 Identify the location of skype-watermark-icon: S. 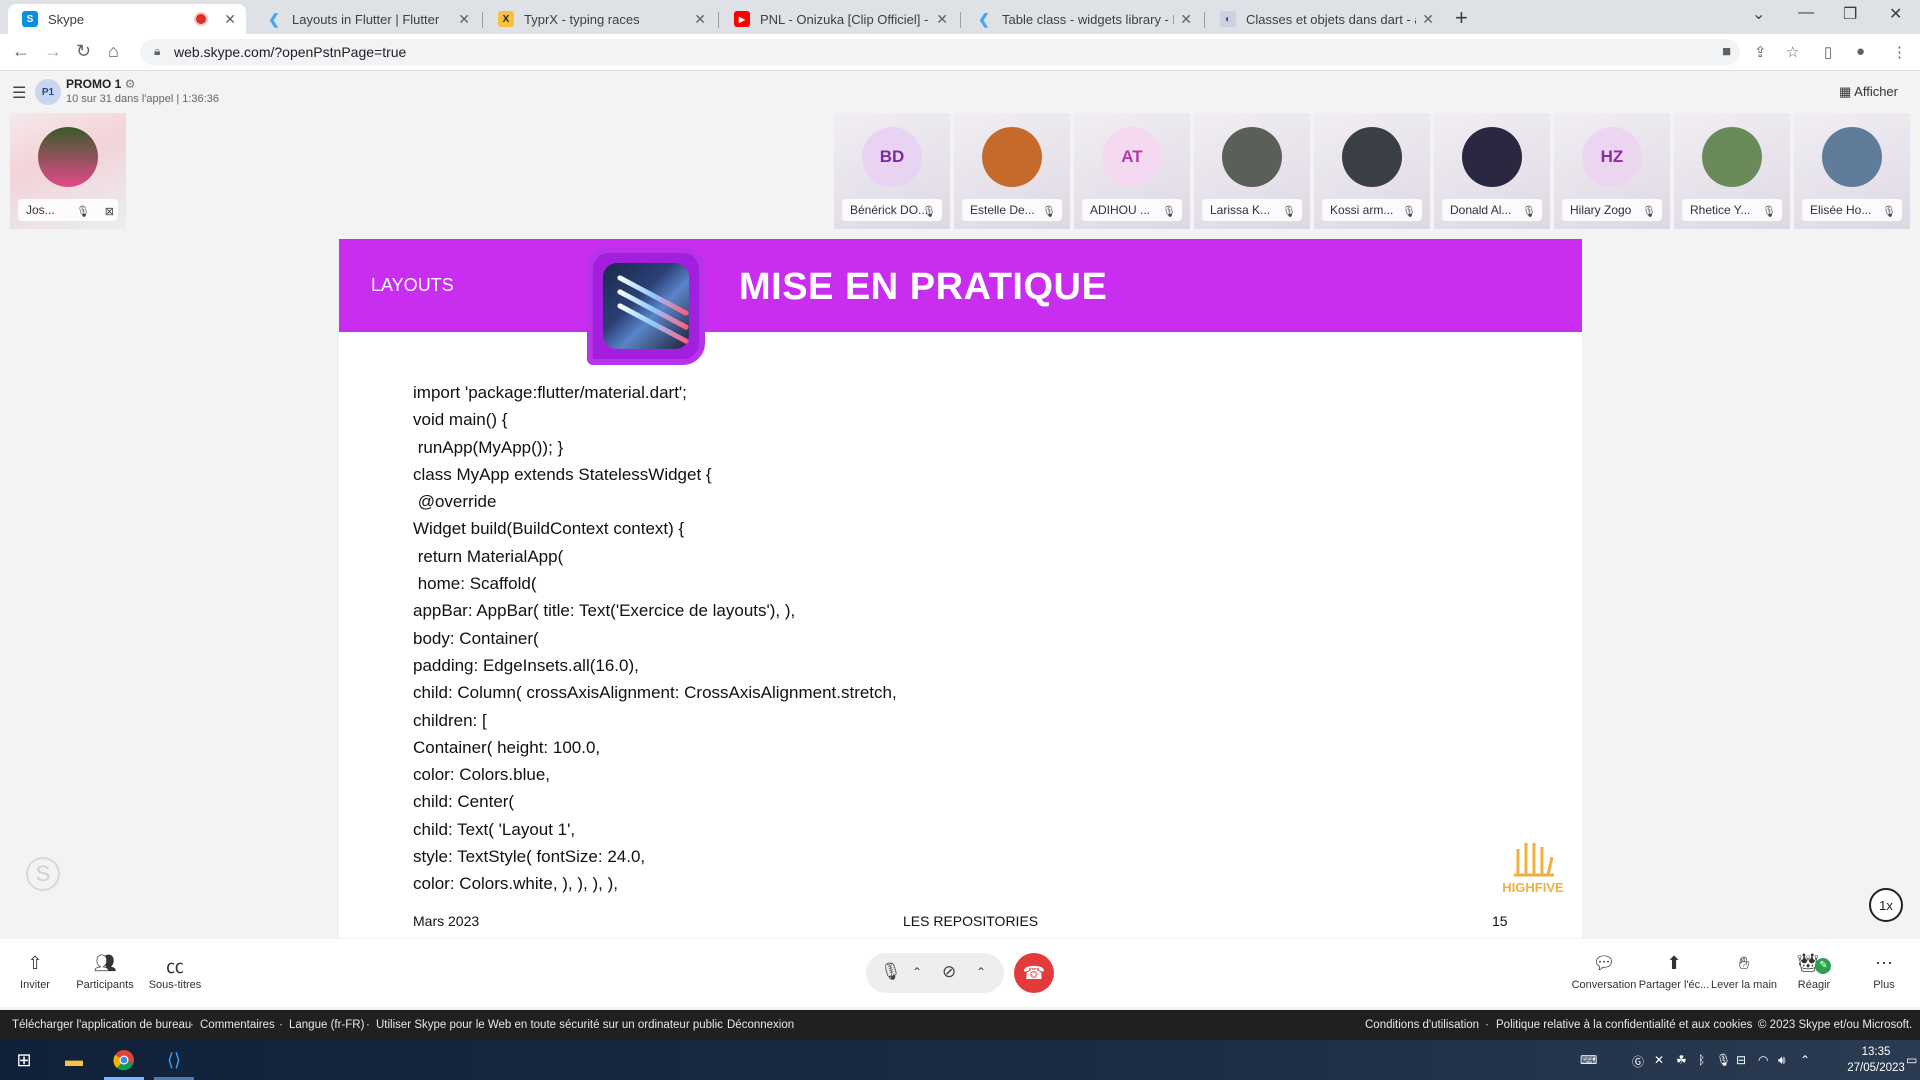
(43, 874).